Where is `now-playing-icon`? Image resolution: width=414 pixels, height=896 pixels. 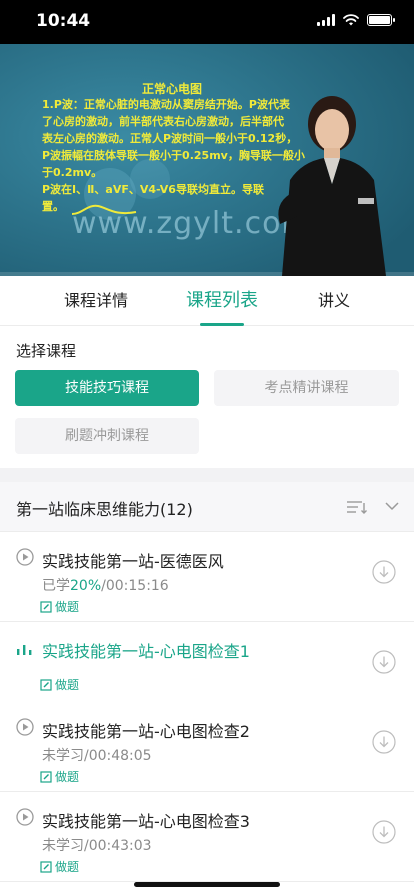 now-playing-icon is located at coordinates (24, 650).